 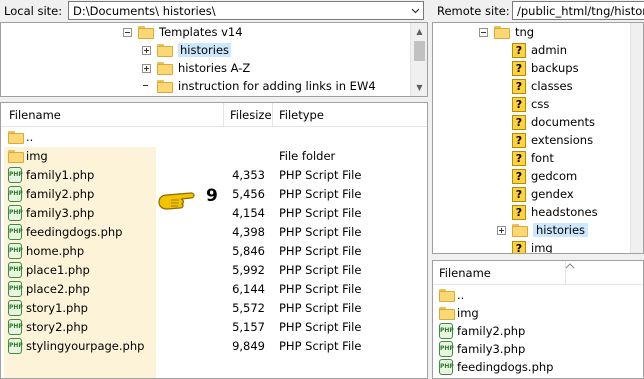 What do you see at coordinates (532, 246) in the screenshot?
I see `tree-item: ? img` at bounding box center [532, 246].